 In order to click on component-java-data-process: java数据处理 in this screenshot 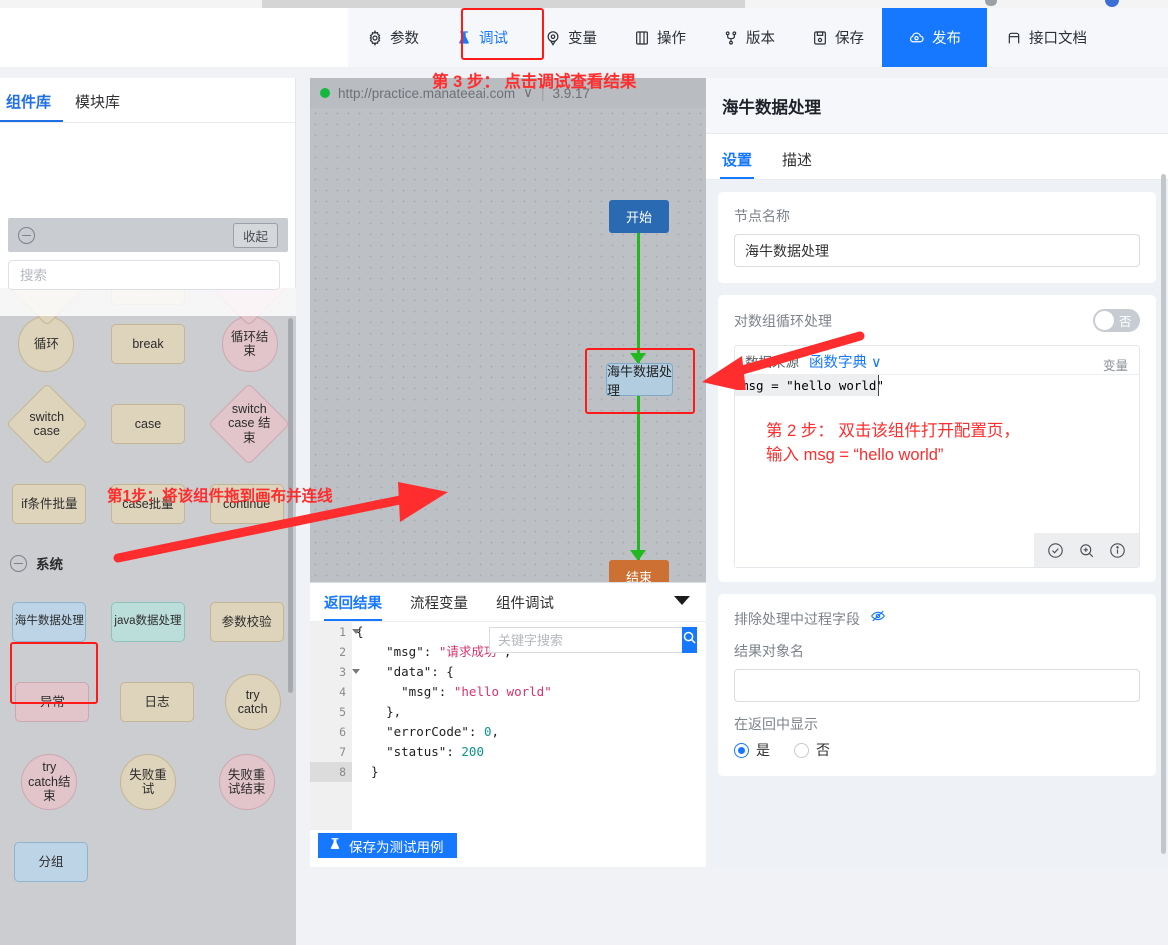, I will do `click(147, 622)`.